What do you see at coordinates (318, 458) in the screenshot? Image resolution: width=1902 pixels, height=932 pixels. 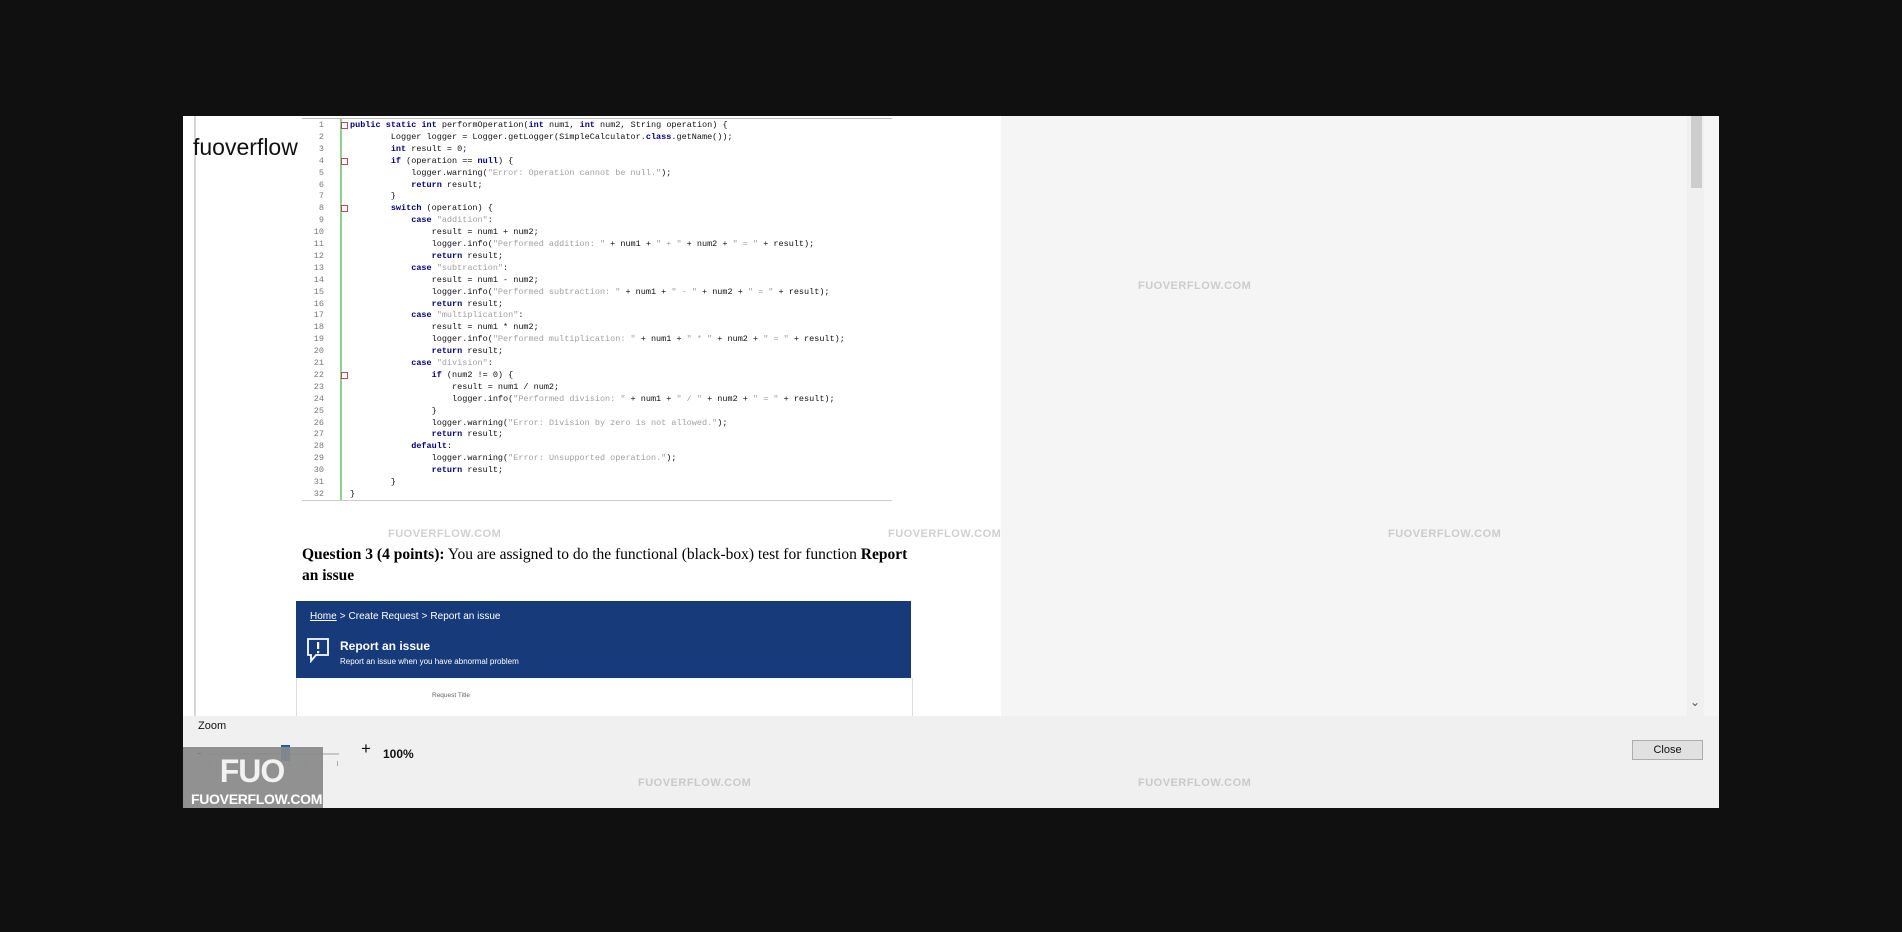 I see `line-number: 29` at bounding box center [318, 458].